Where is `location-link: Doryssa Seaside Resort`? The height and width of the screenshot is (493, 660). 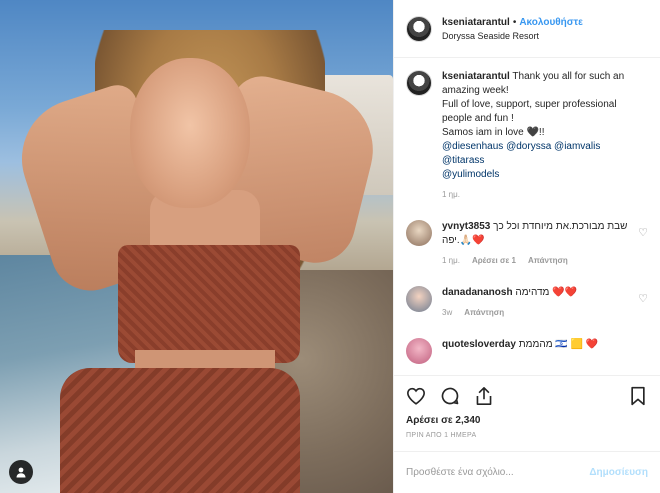
location-link: Doryssa Seaside Resort is located at coordinates (512, 36).